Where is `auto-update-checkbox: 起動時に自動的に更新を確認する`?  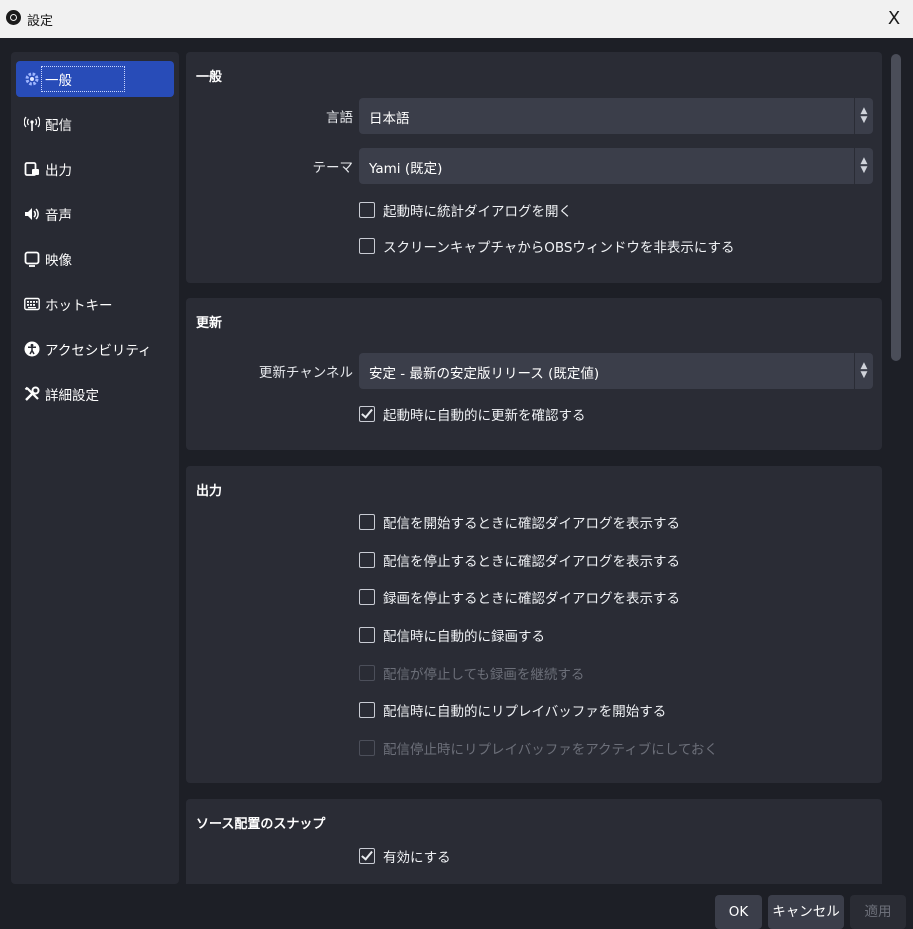 auto-update-checkbox: 起動時に自動的に更新を確認する is located at coordinates (472, 414).